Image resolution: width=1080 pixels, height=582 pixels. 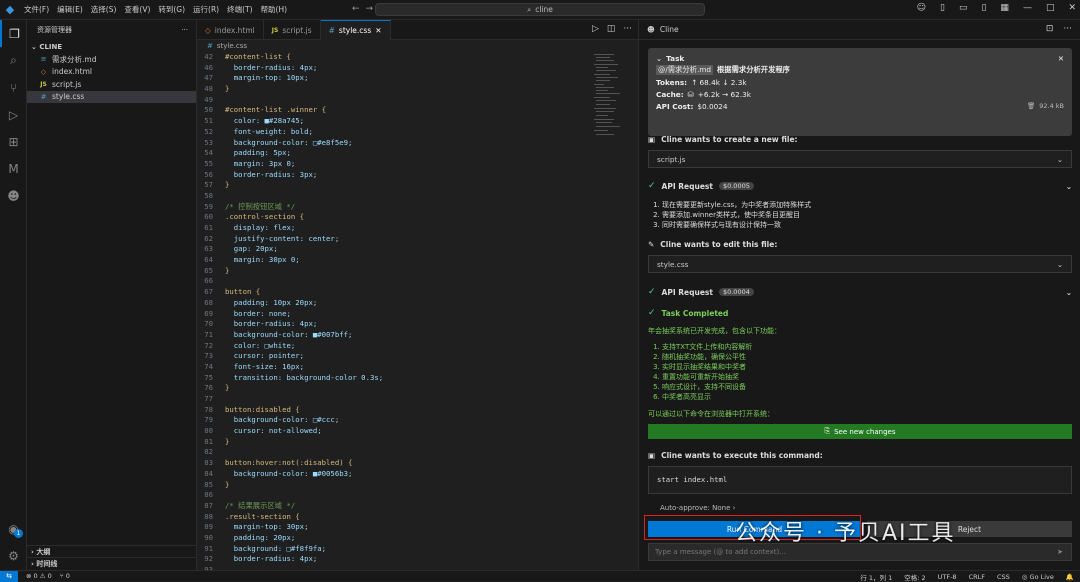 I want to click on send-icon: ➤, so click(x=1064, y=552).